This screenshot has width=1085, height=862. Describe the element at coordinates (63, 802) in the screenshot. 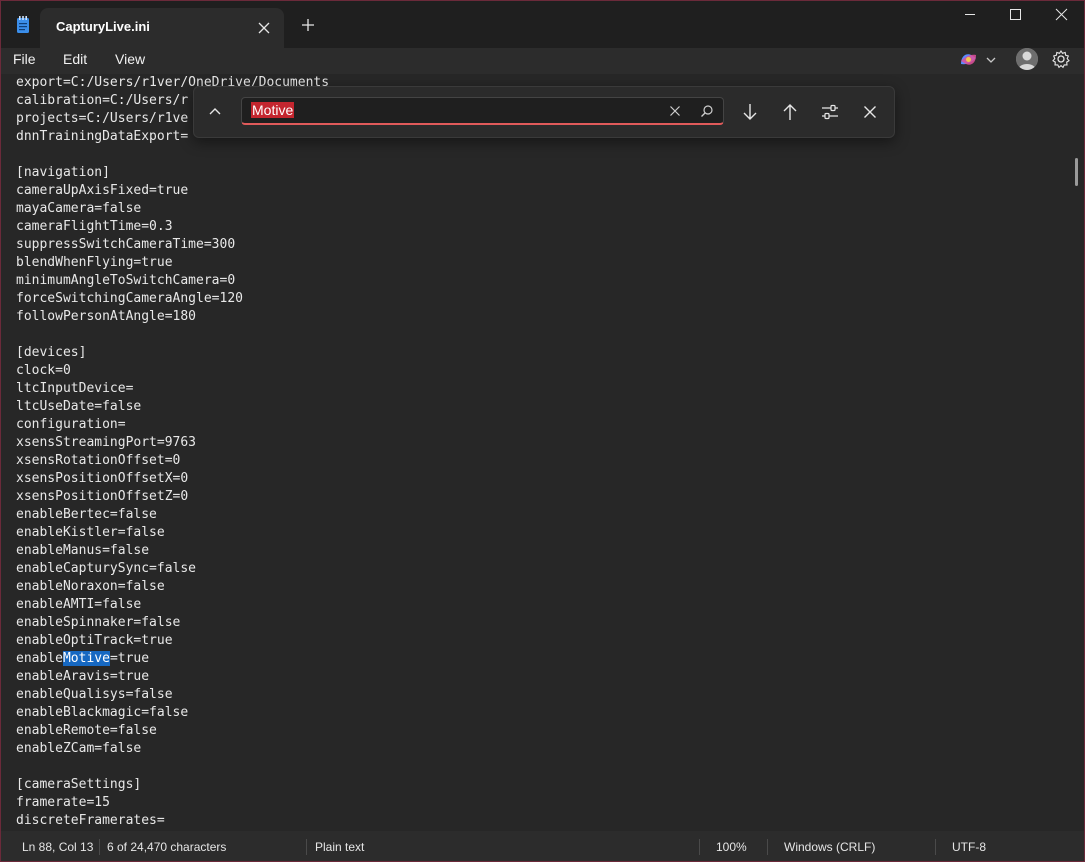

I see `editor-line: framerate=15` at that location.